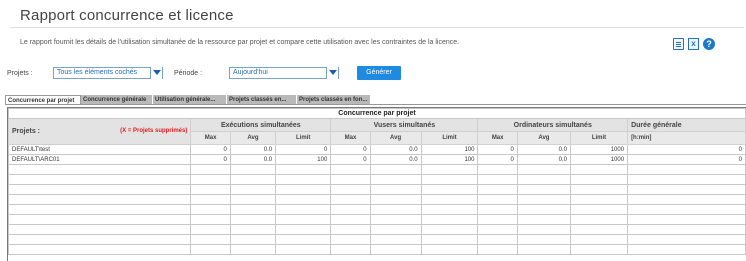 The image size is (746, 261). I want to click on period-select: Aujourd'hui, so click(284, 73).